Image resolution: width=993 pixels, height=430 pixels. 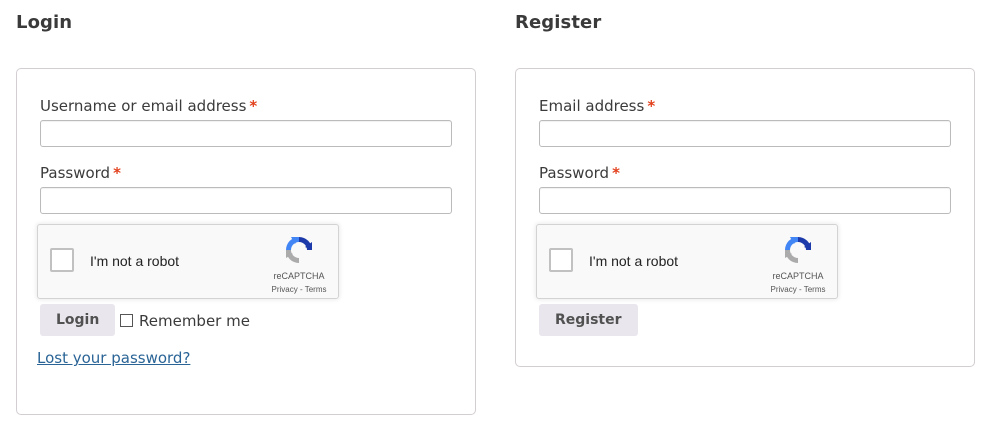 I want to click on password-label: Password *, so click(x=80, y=173).